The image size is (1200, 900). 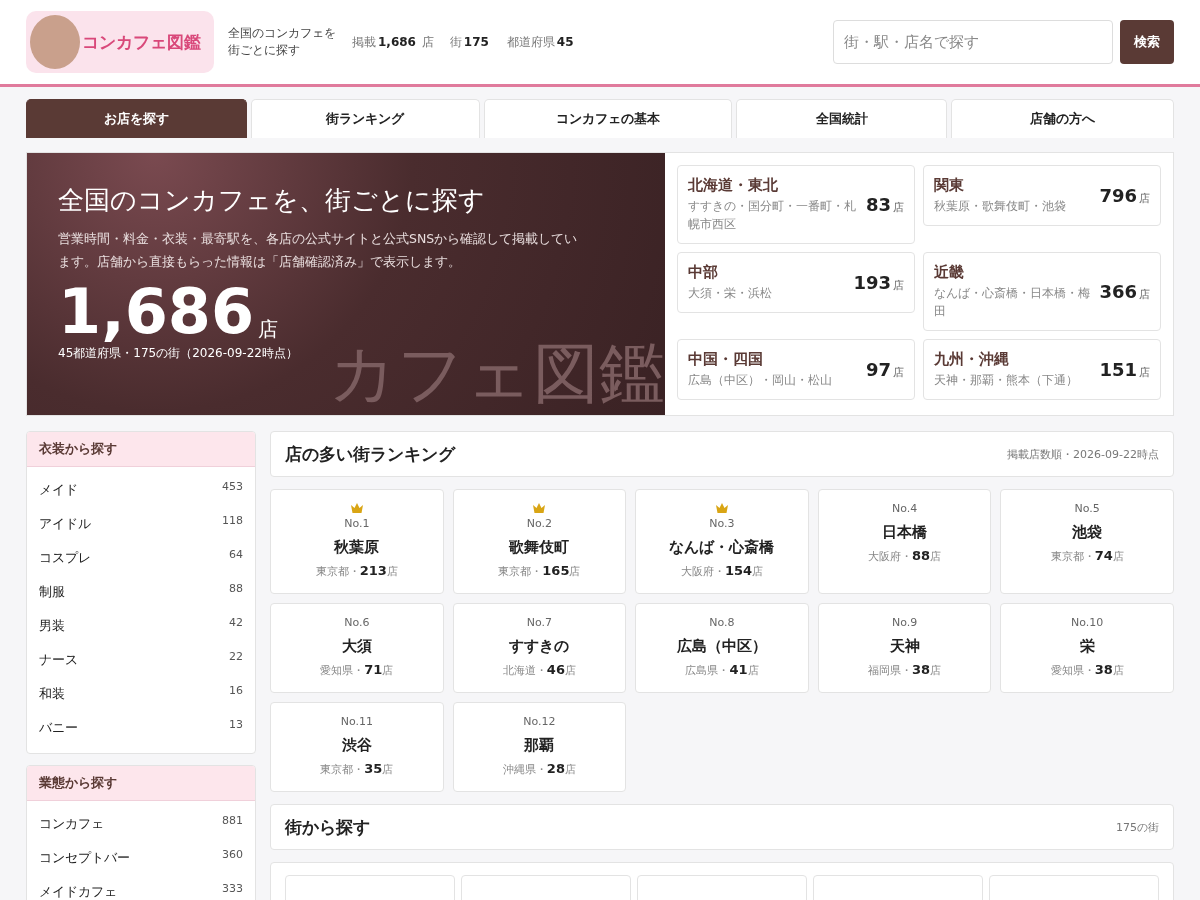 What do you see at coordinates (141, 42) in the screenshot?
I see `logo-text: コンカフェ図鑑` at bounding box center [141, 42].